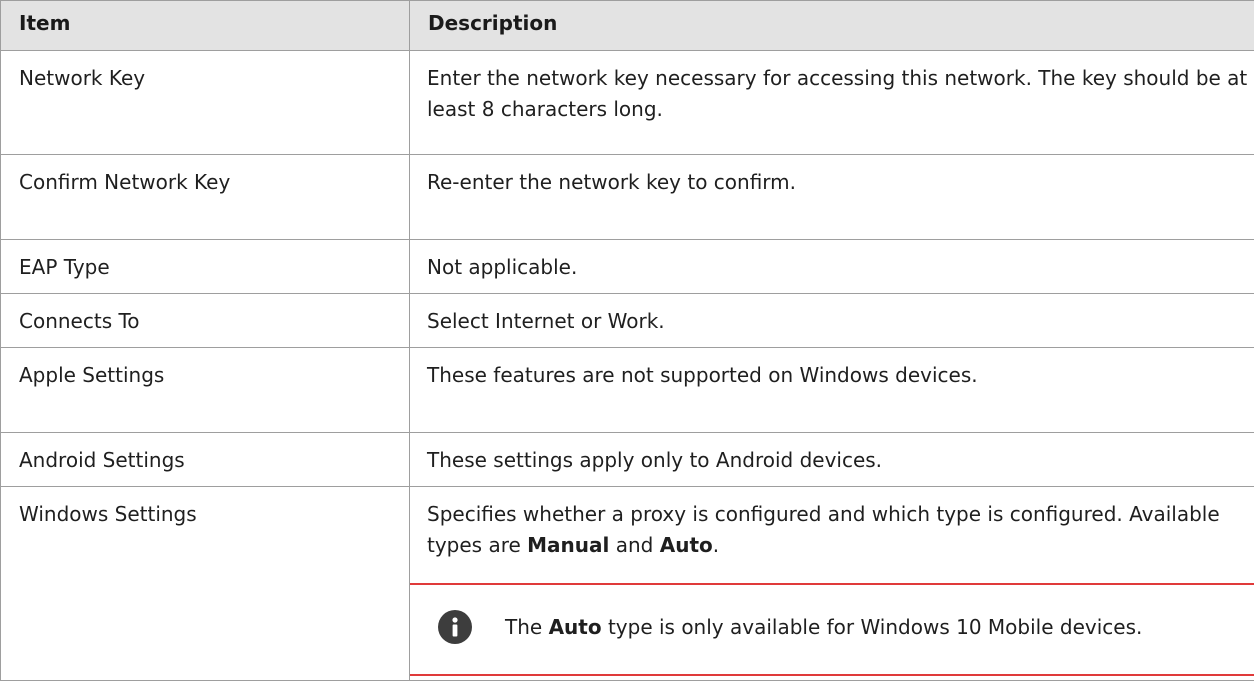 The height and width of the screenshot is (681, 1254). I want to click on row-item: Apple Settings, so click(205, 390).